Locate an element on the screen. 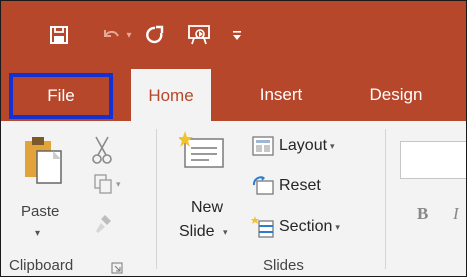 Image resolution: width=467 pixels, height=277 pixels. tab-insert: Insert is located at coordinates (281, 95).